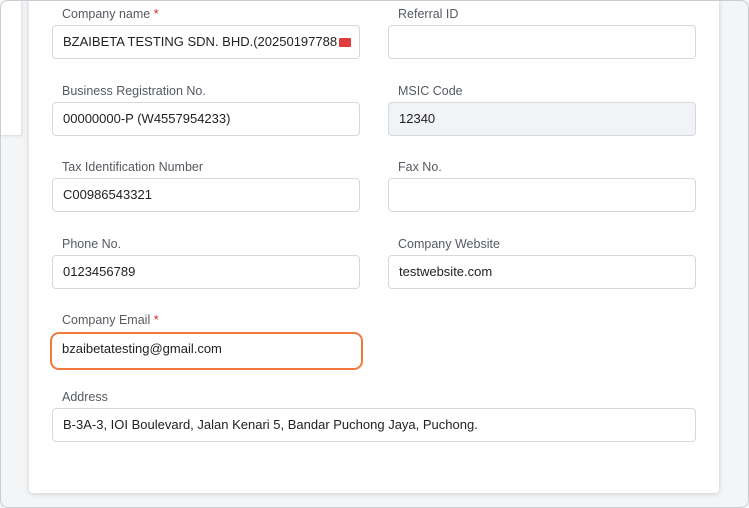 This screenshot has width=749, height=508. What do you see at coordinates (420, 167) in the screenshot?
I see `fax-label: Fax No.` at bounding box center [420, 167].